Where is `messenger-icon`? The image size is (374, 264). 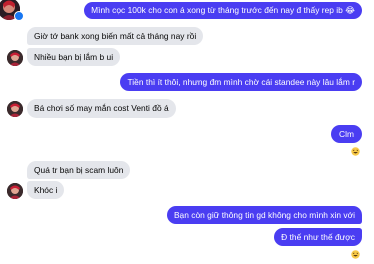
messenger-icon is located at coordinates (19, 16).